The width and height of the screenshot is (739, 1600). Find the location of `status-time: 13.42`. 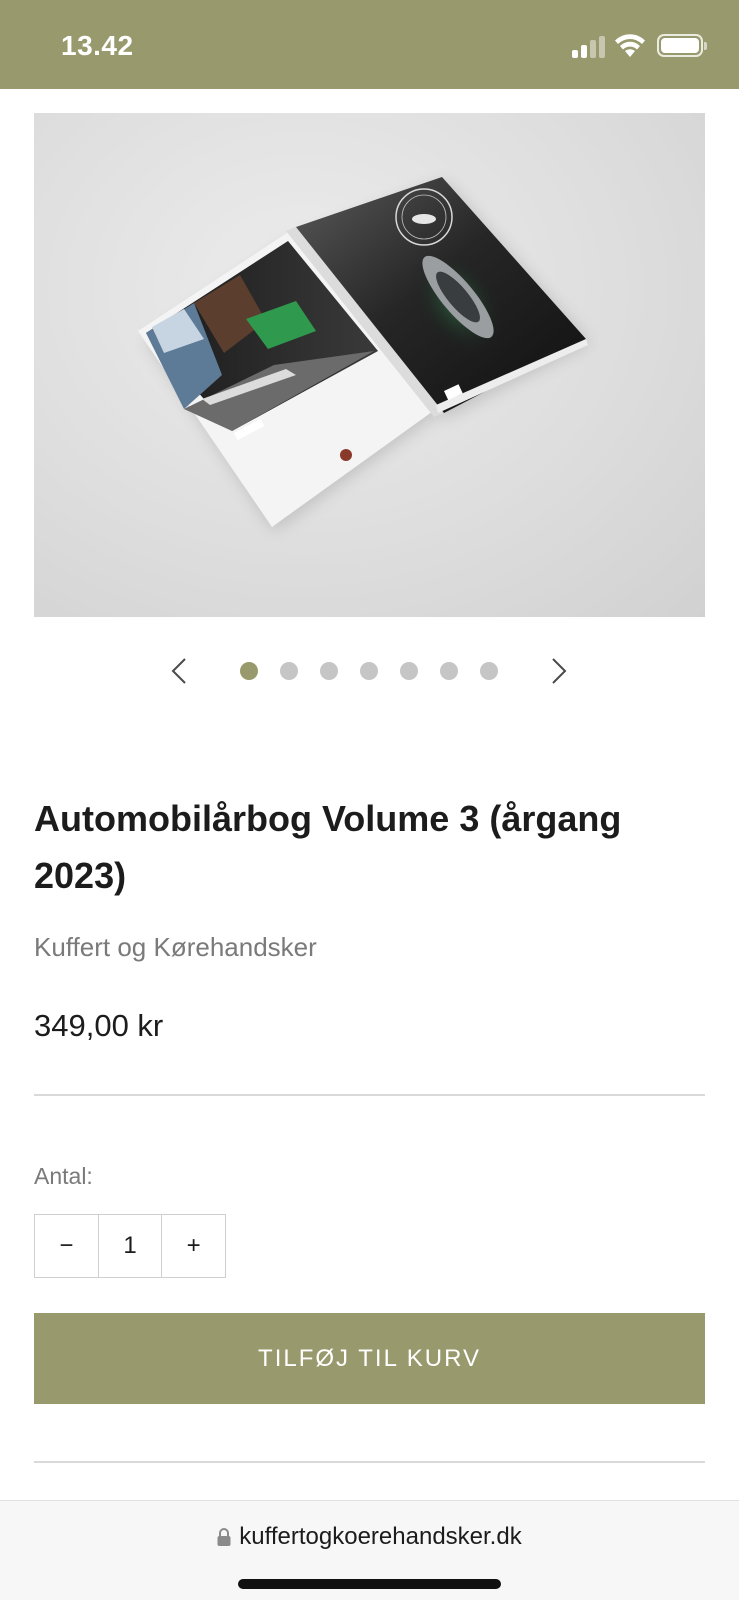

status-time: 13.42 is located at coordinates (97, 45).